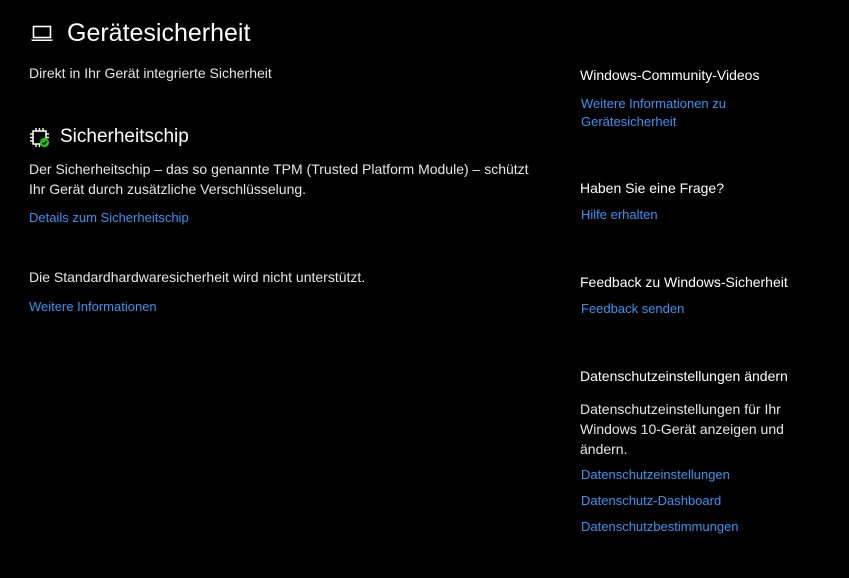  What do you see at coordinates (42, 33) in the screenshot?
I see `laptop-icon` at bounding box center [42, 33].